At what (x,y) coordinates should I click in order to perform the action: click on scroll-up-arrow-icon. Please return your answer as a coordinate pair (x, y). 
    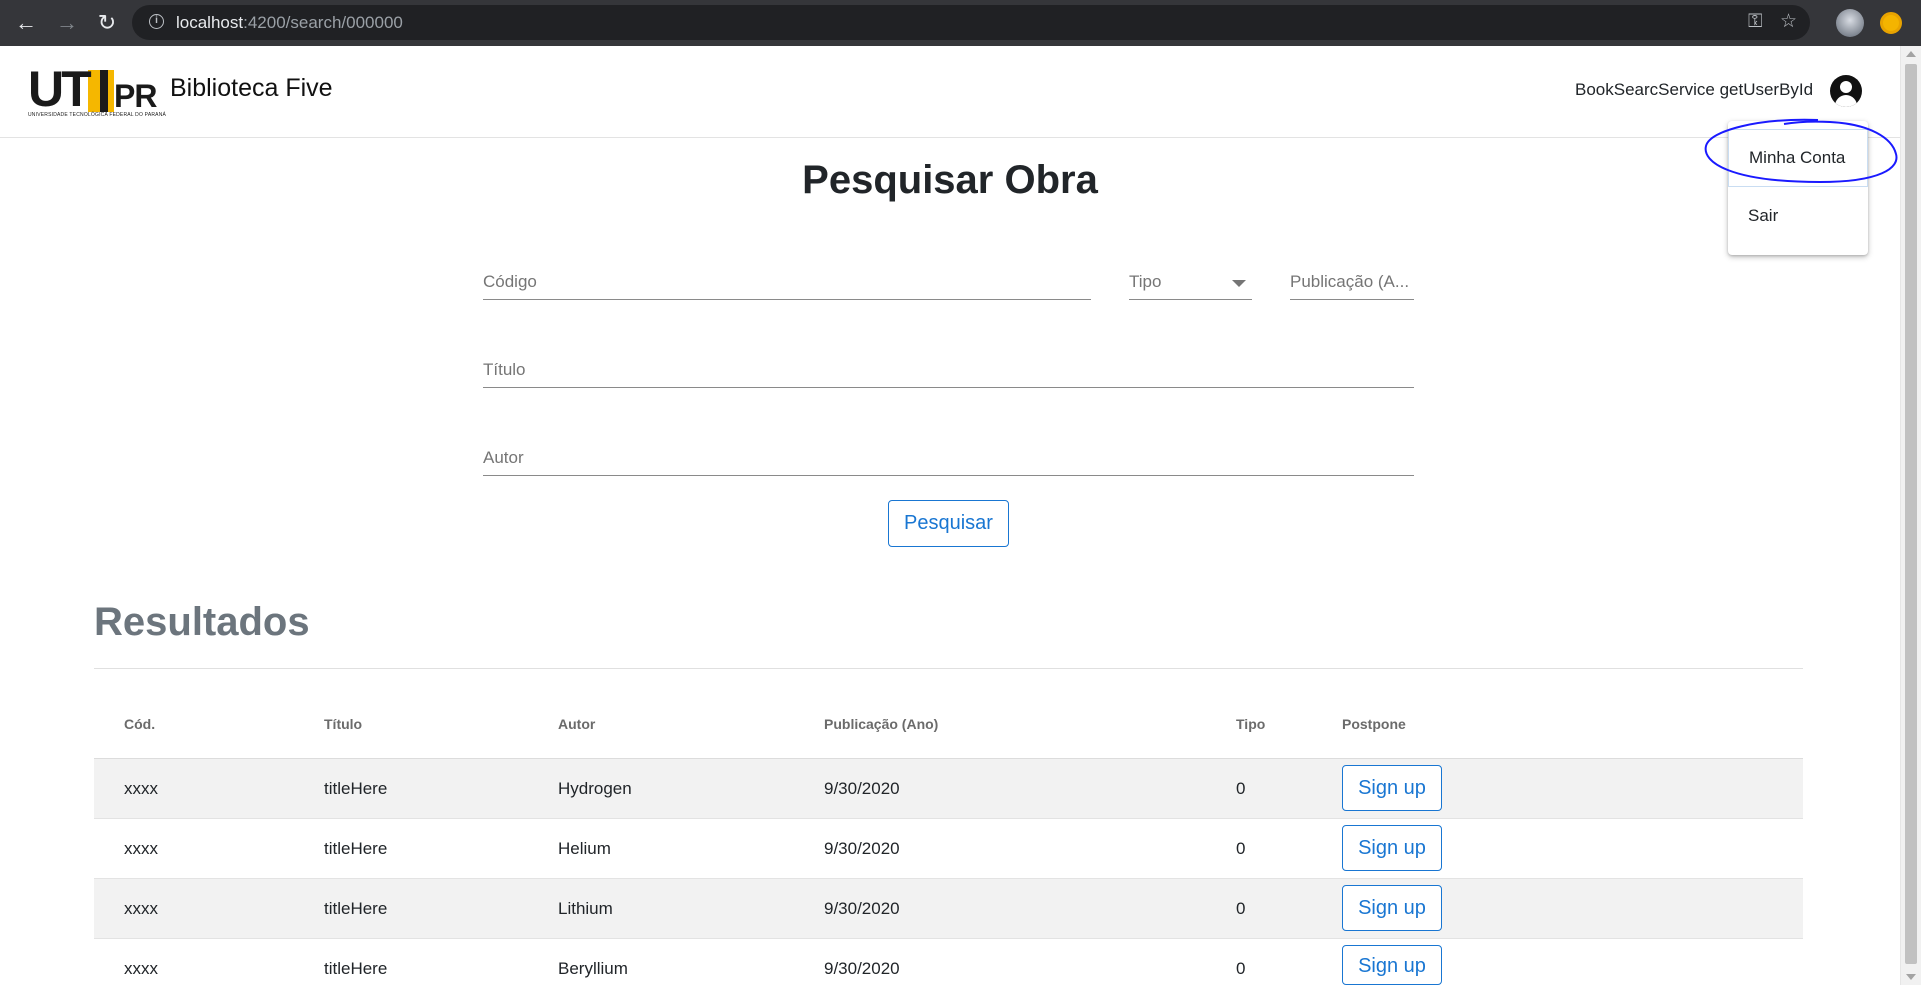
    Looking at the image, I should click on (1911, 54).